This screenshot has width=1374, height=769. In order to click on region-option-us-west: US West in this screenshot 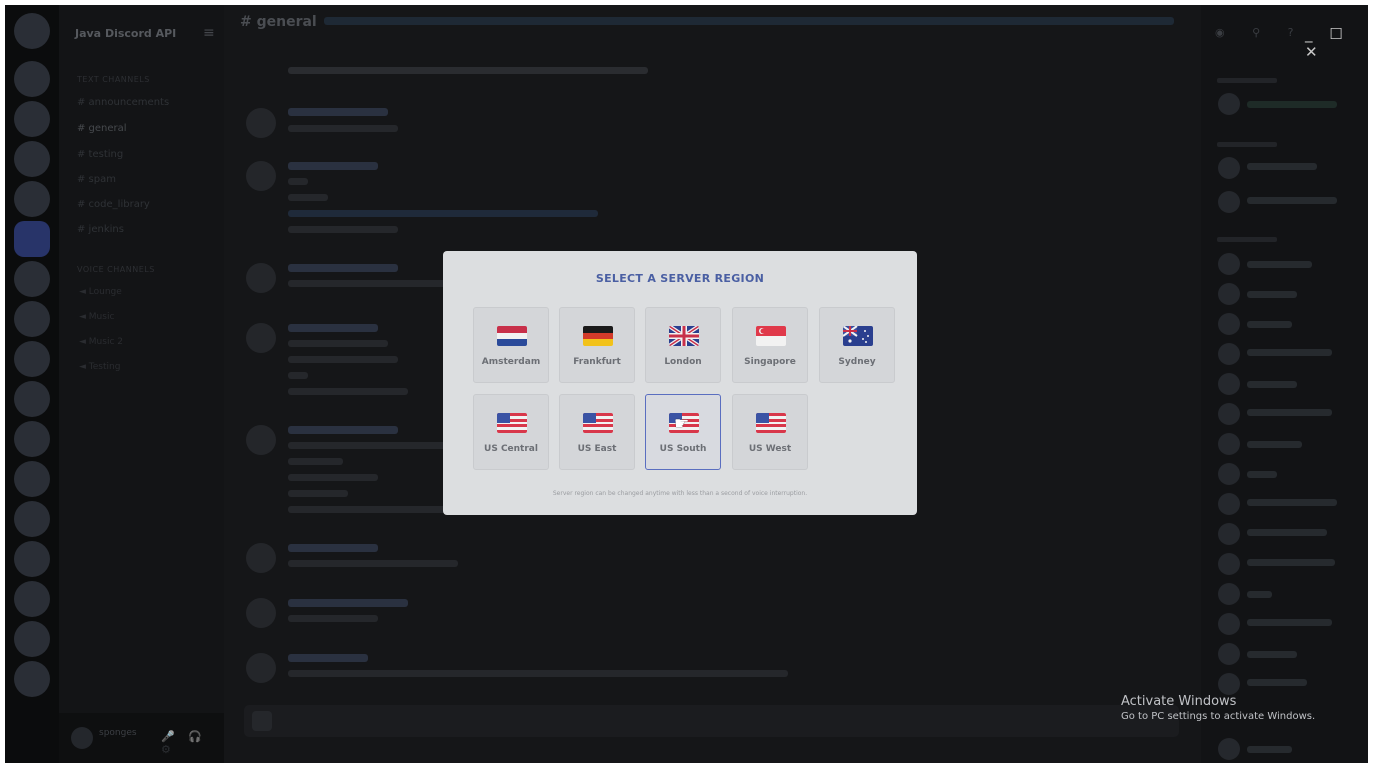, I will do `click(770, 432)`.